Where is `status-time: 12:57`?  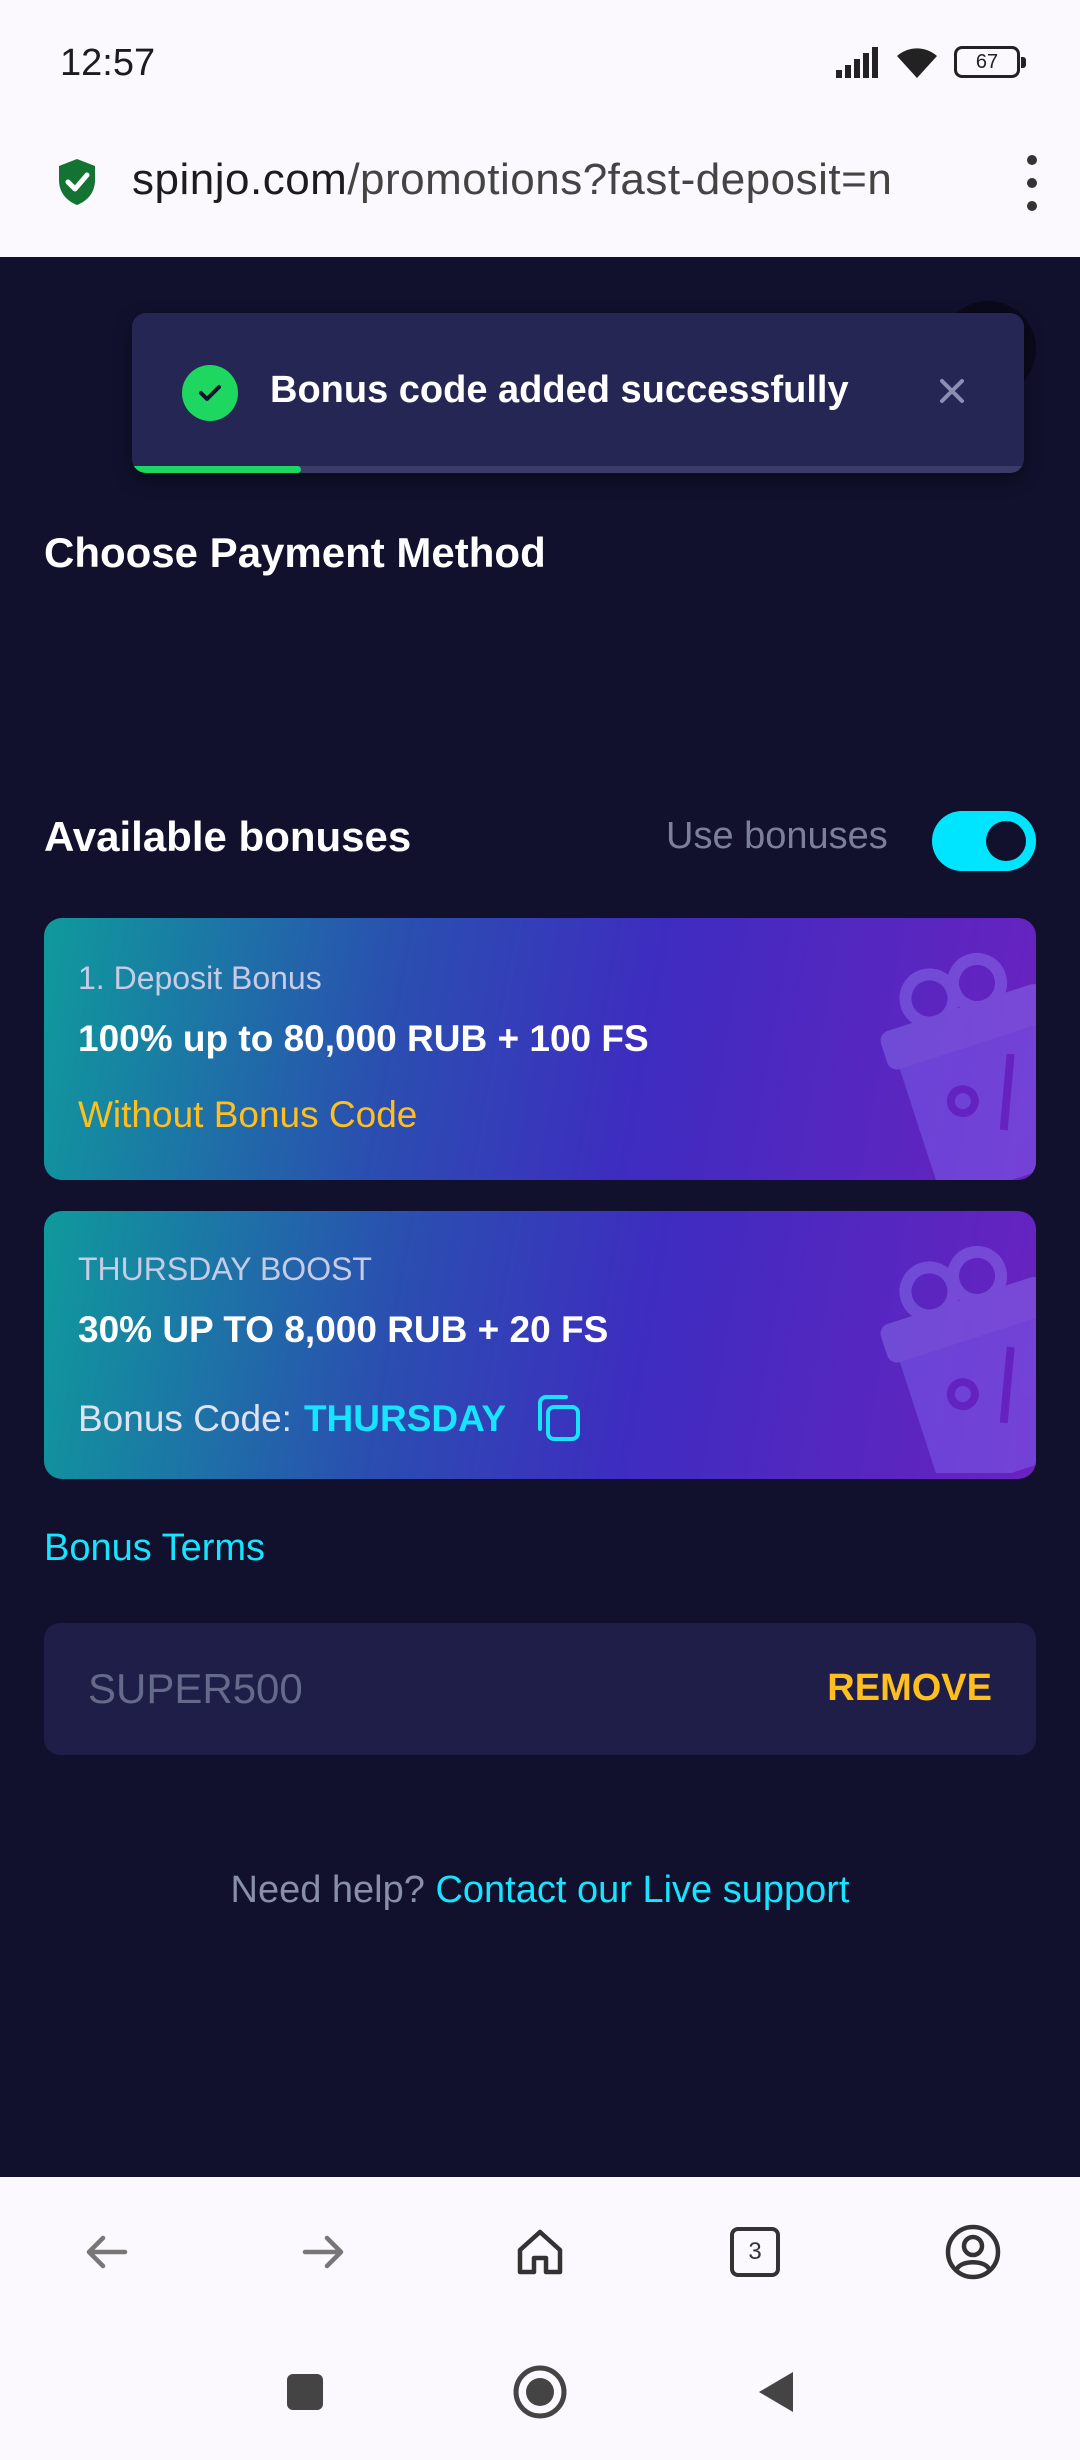 status-time: 12:57 is located at coordinates (108, 63).